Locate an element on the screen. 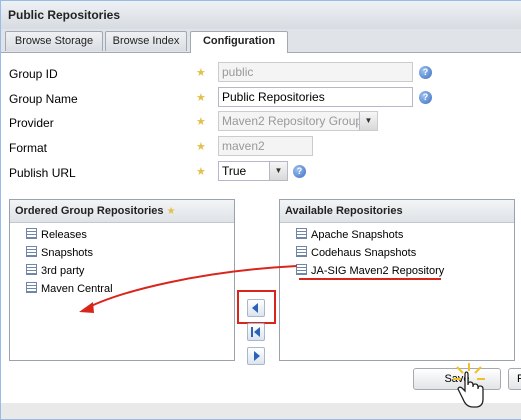  reset-button: R is located at coordinates (514, 379).